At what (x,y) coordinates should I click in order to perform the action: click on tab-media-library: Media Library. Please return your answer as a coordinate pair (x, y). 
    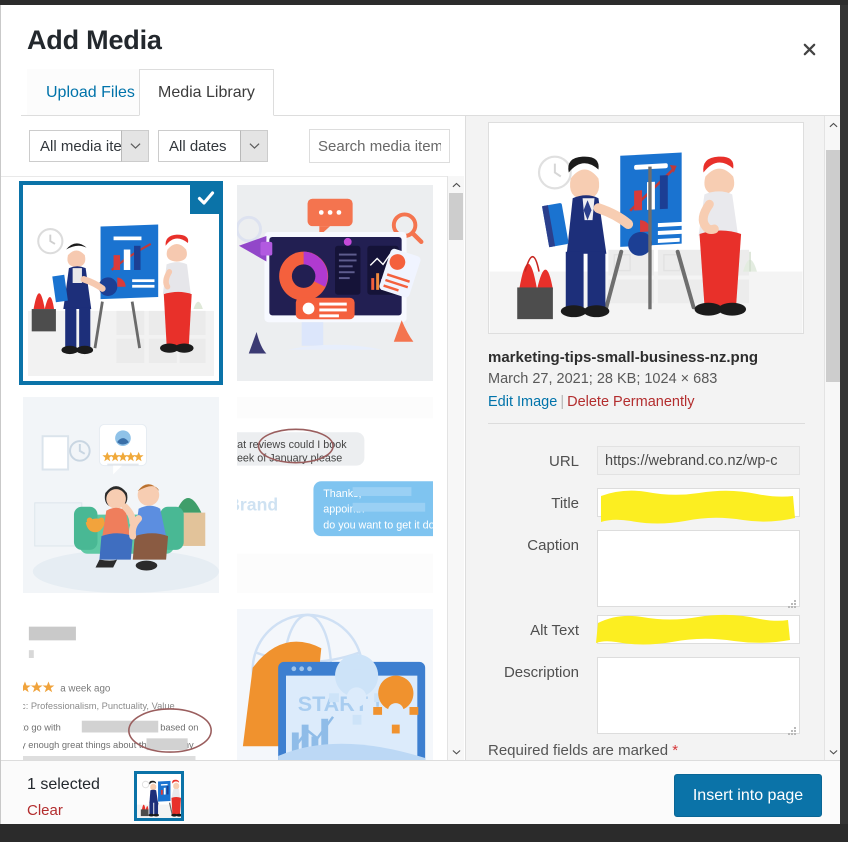
    Looking at the image, I should click on (206, 92).